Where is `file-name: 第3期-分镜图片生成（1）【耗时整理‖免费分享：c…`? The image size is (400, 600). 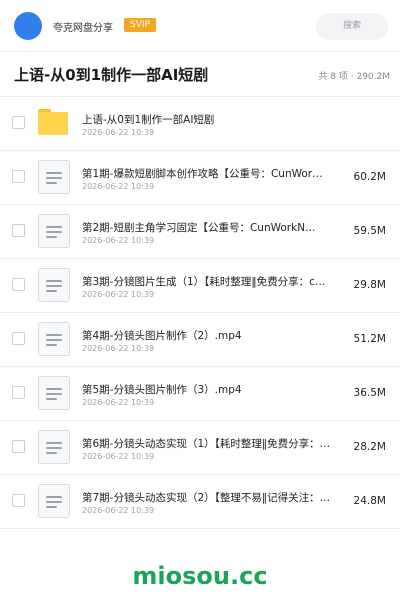
file-name: 第3期-分镜图片生成（1）【耗时整理‖免费分享：c… is located at coordinates (216, 281).